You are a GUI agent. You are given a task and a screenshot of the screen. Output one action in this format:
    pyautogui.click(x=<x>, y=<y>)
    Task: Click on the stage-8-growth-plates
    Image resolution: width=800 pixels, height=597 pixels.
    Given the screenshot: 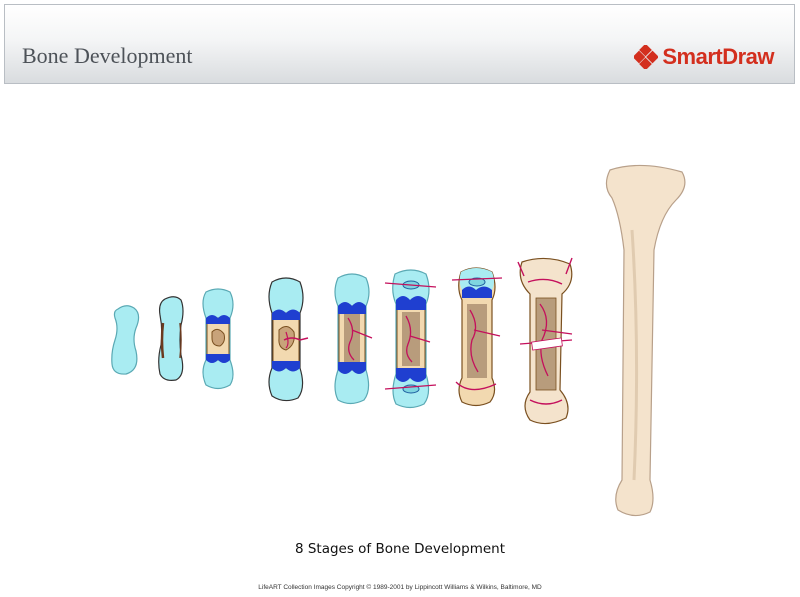 What is the action you would take?
    pyautogui.click(x=545, y=341)
    